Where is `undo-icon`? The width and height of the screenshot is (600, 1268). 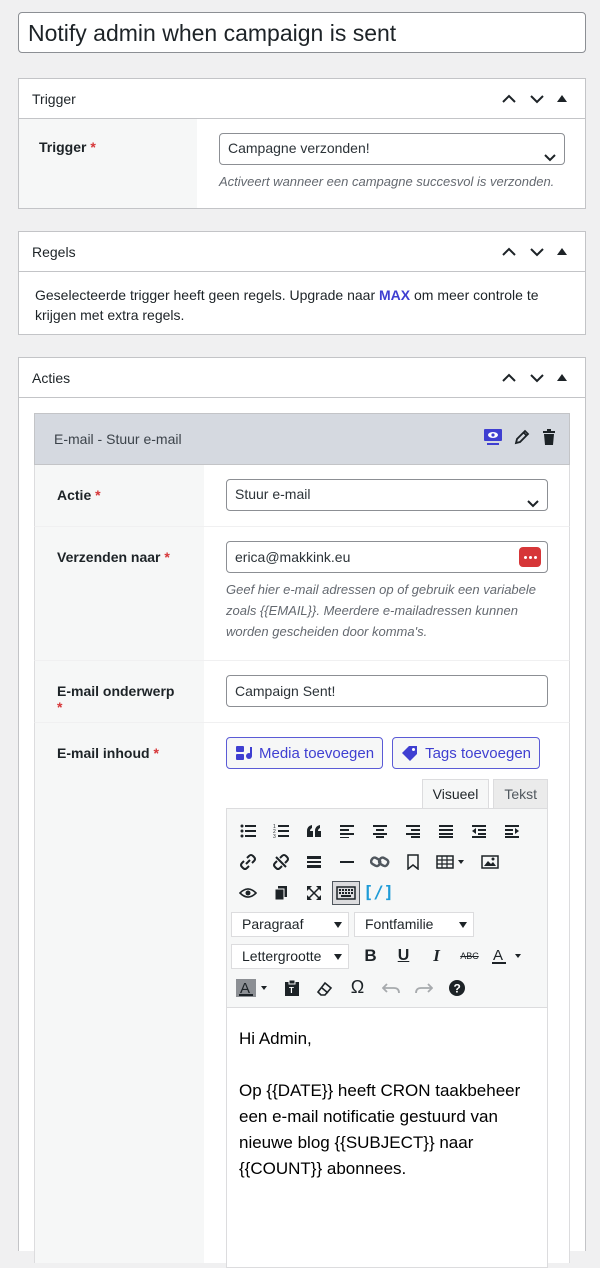
undo-icon is located at coordinates (390, 988).